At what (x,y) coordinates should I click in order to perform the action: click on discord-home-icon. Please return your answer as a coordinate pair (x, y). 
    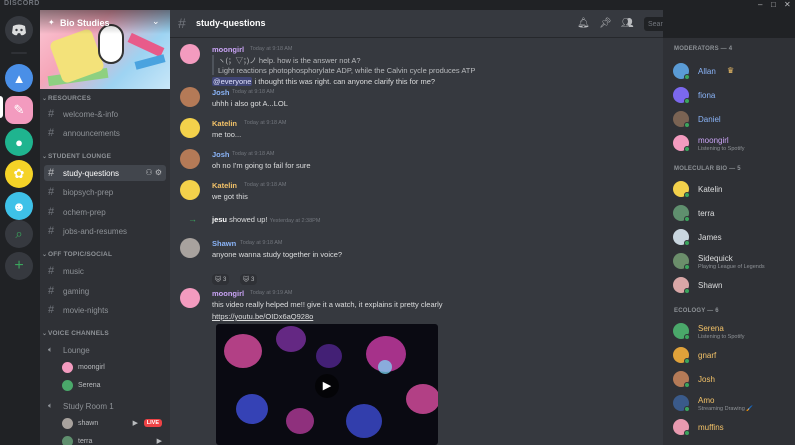
    Looking at the image, I should click on (19, 30).